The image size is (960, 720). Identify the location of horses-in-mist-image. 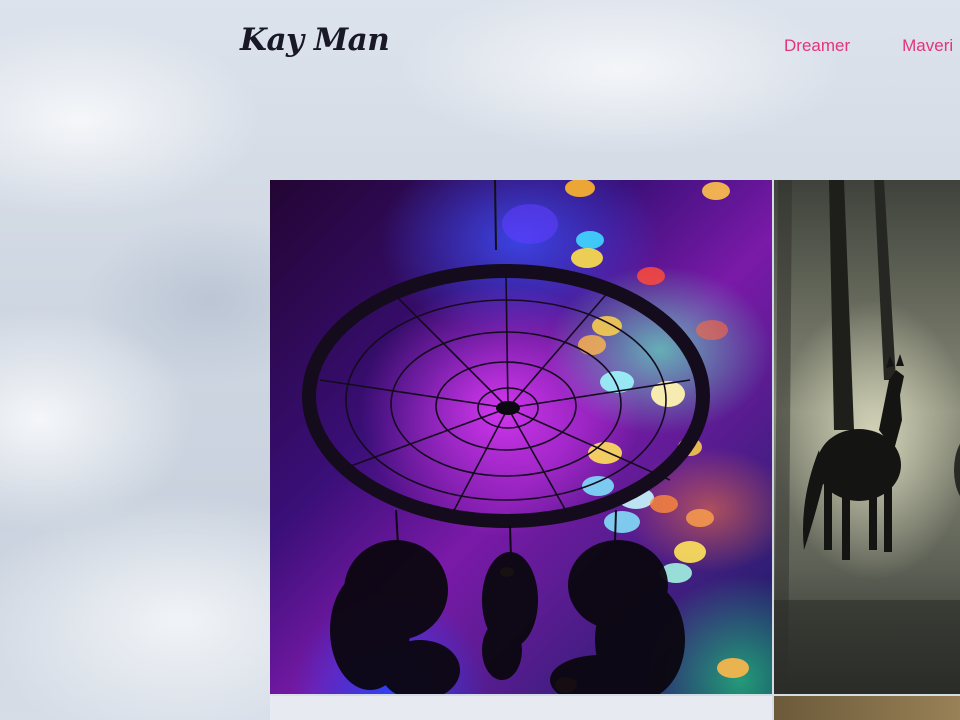
(867, 437).